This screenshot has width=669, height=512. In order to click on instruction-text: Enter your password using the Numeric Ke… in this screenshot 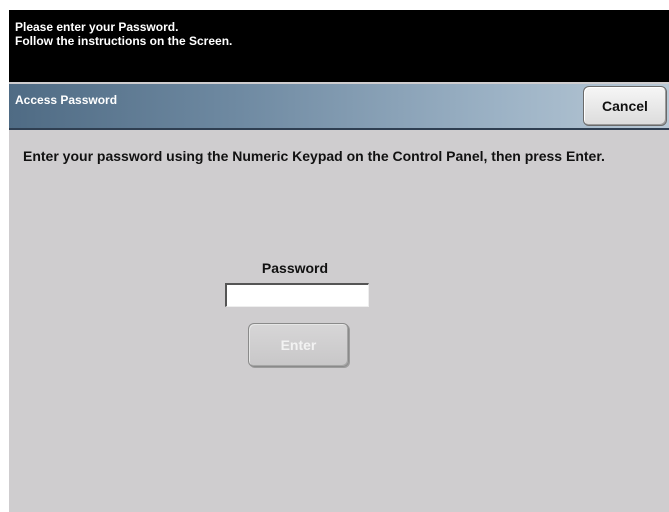, I will do `click(314, 156)`.